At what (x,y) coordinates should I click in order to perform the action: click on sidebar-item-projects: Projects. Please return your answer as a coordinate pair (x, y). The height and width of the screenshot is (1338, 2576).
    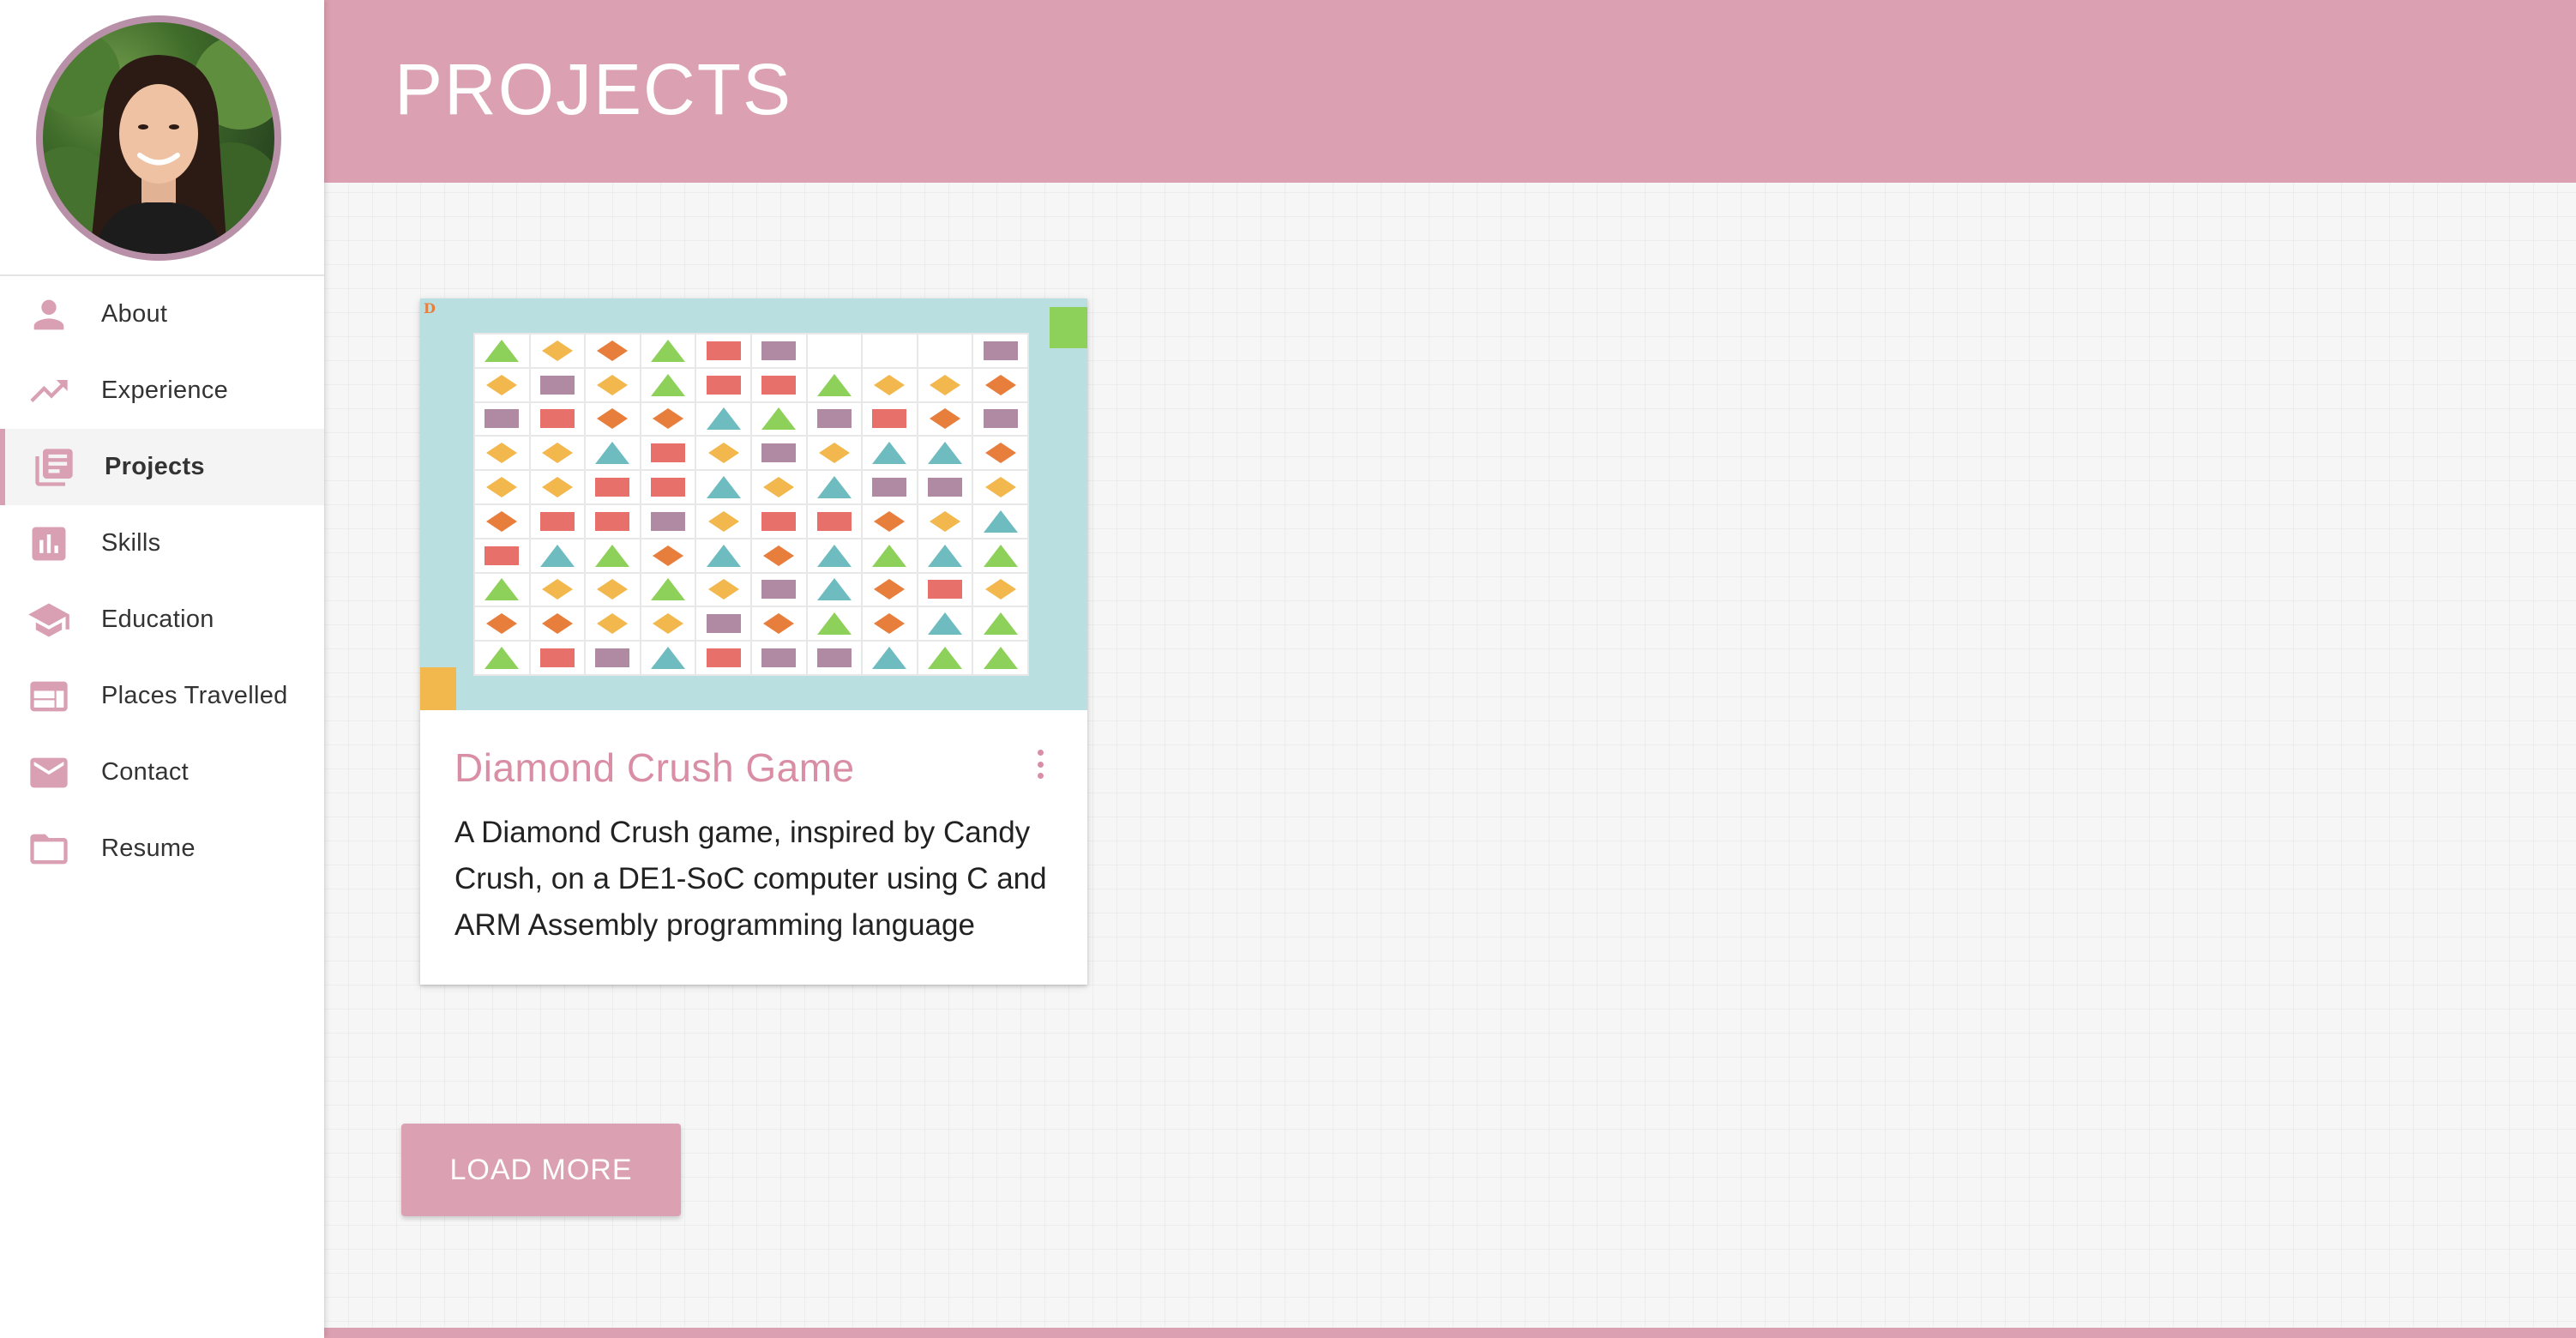
    Looking at the image, I should click on (162, 467).